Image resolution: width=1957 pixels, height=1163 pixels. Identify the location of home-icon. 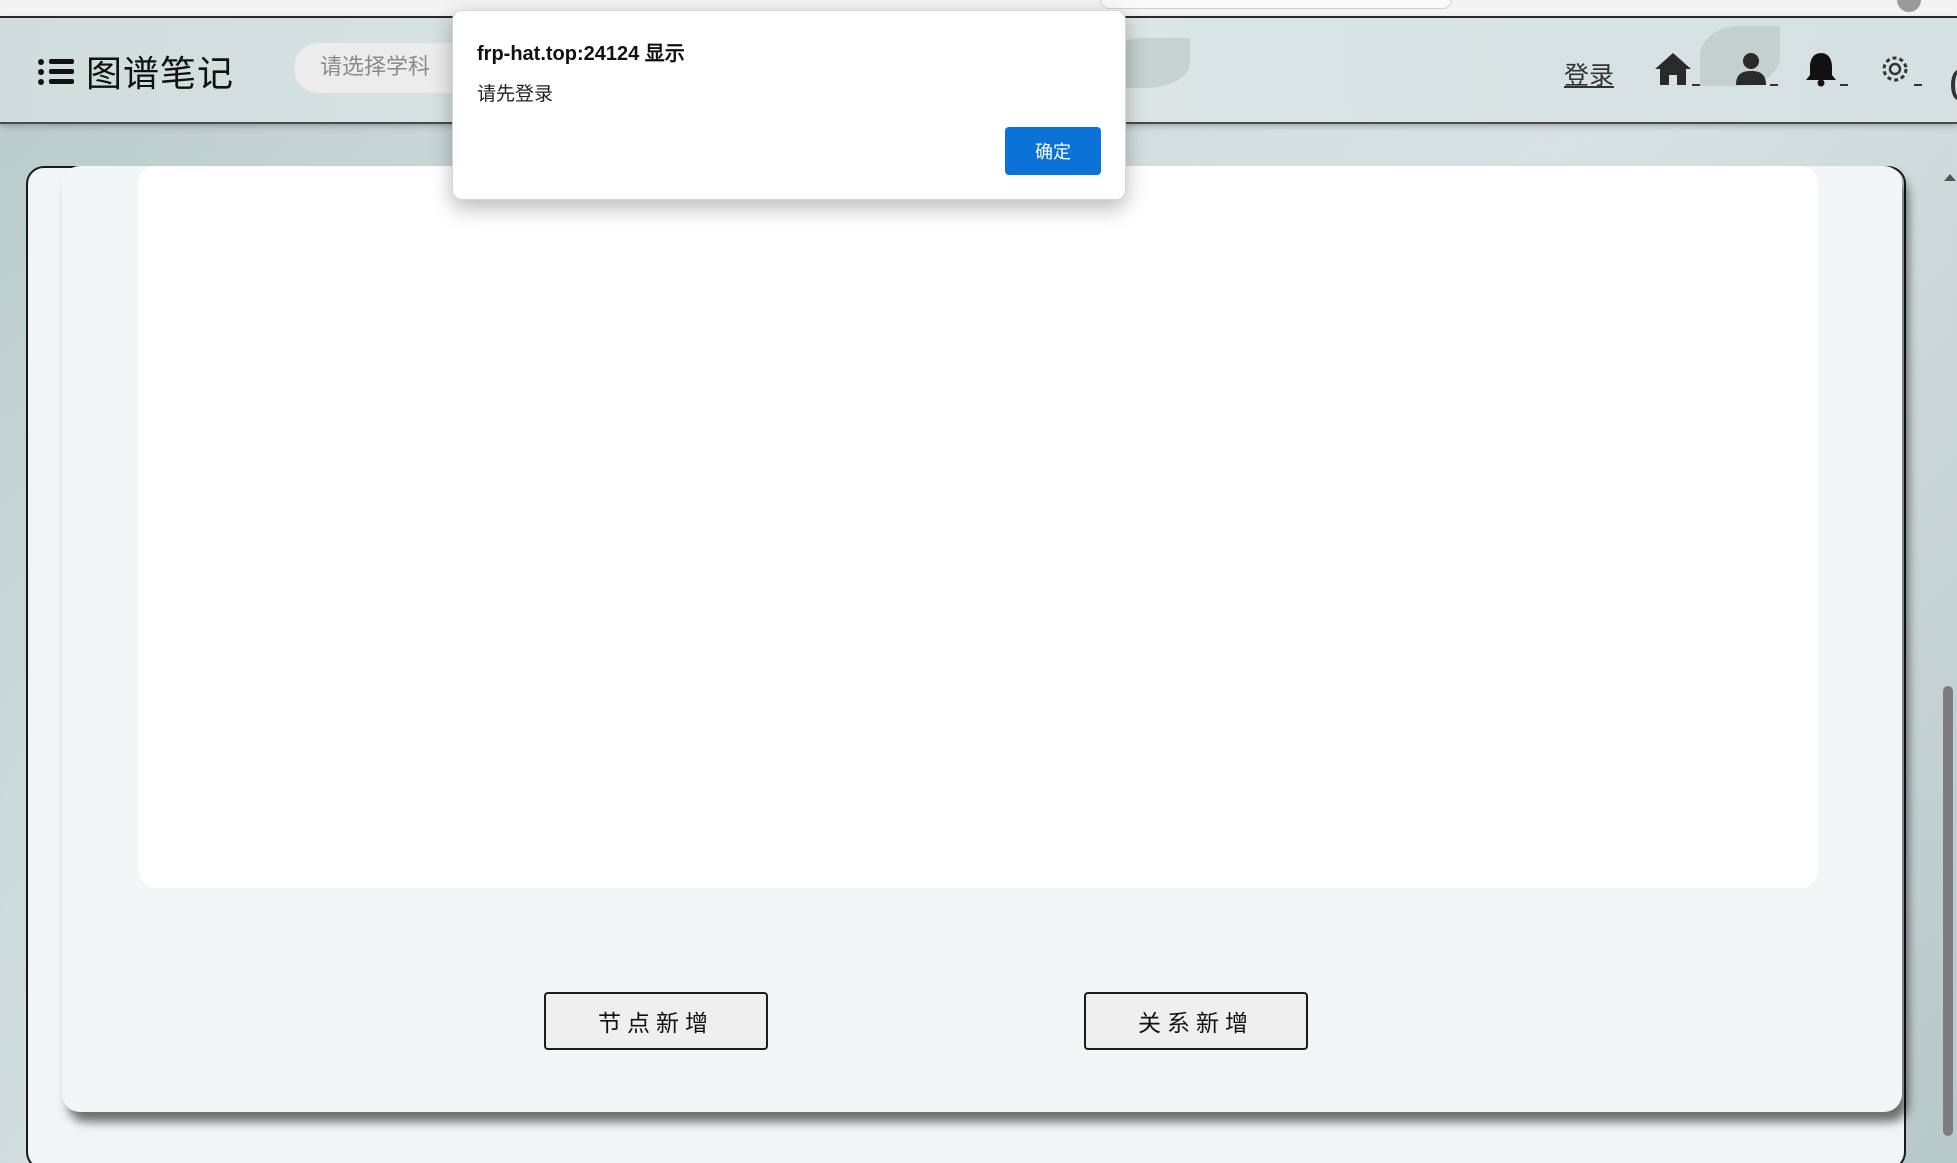
(1676, 71).